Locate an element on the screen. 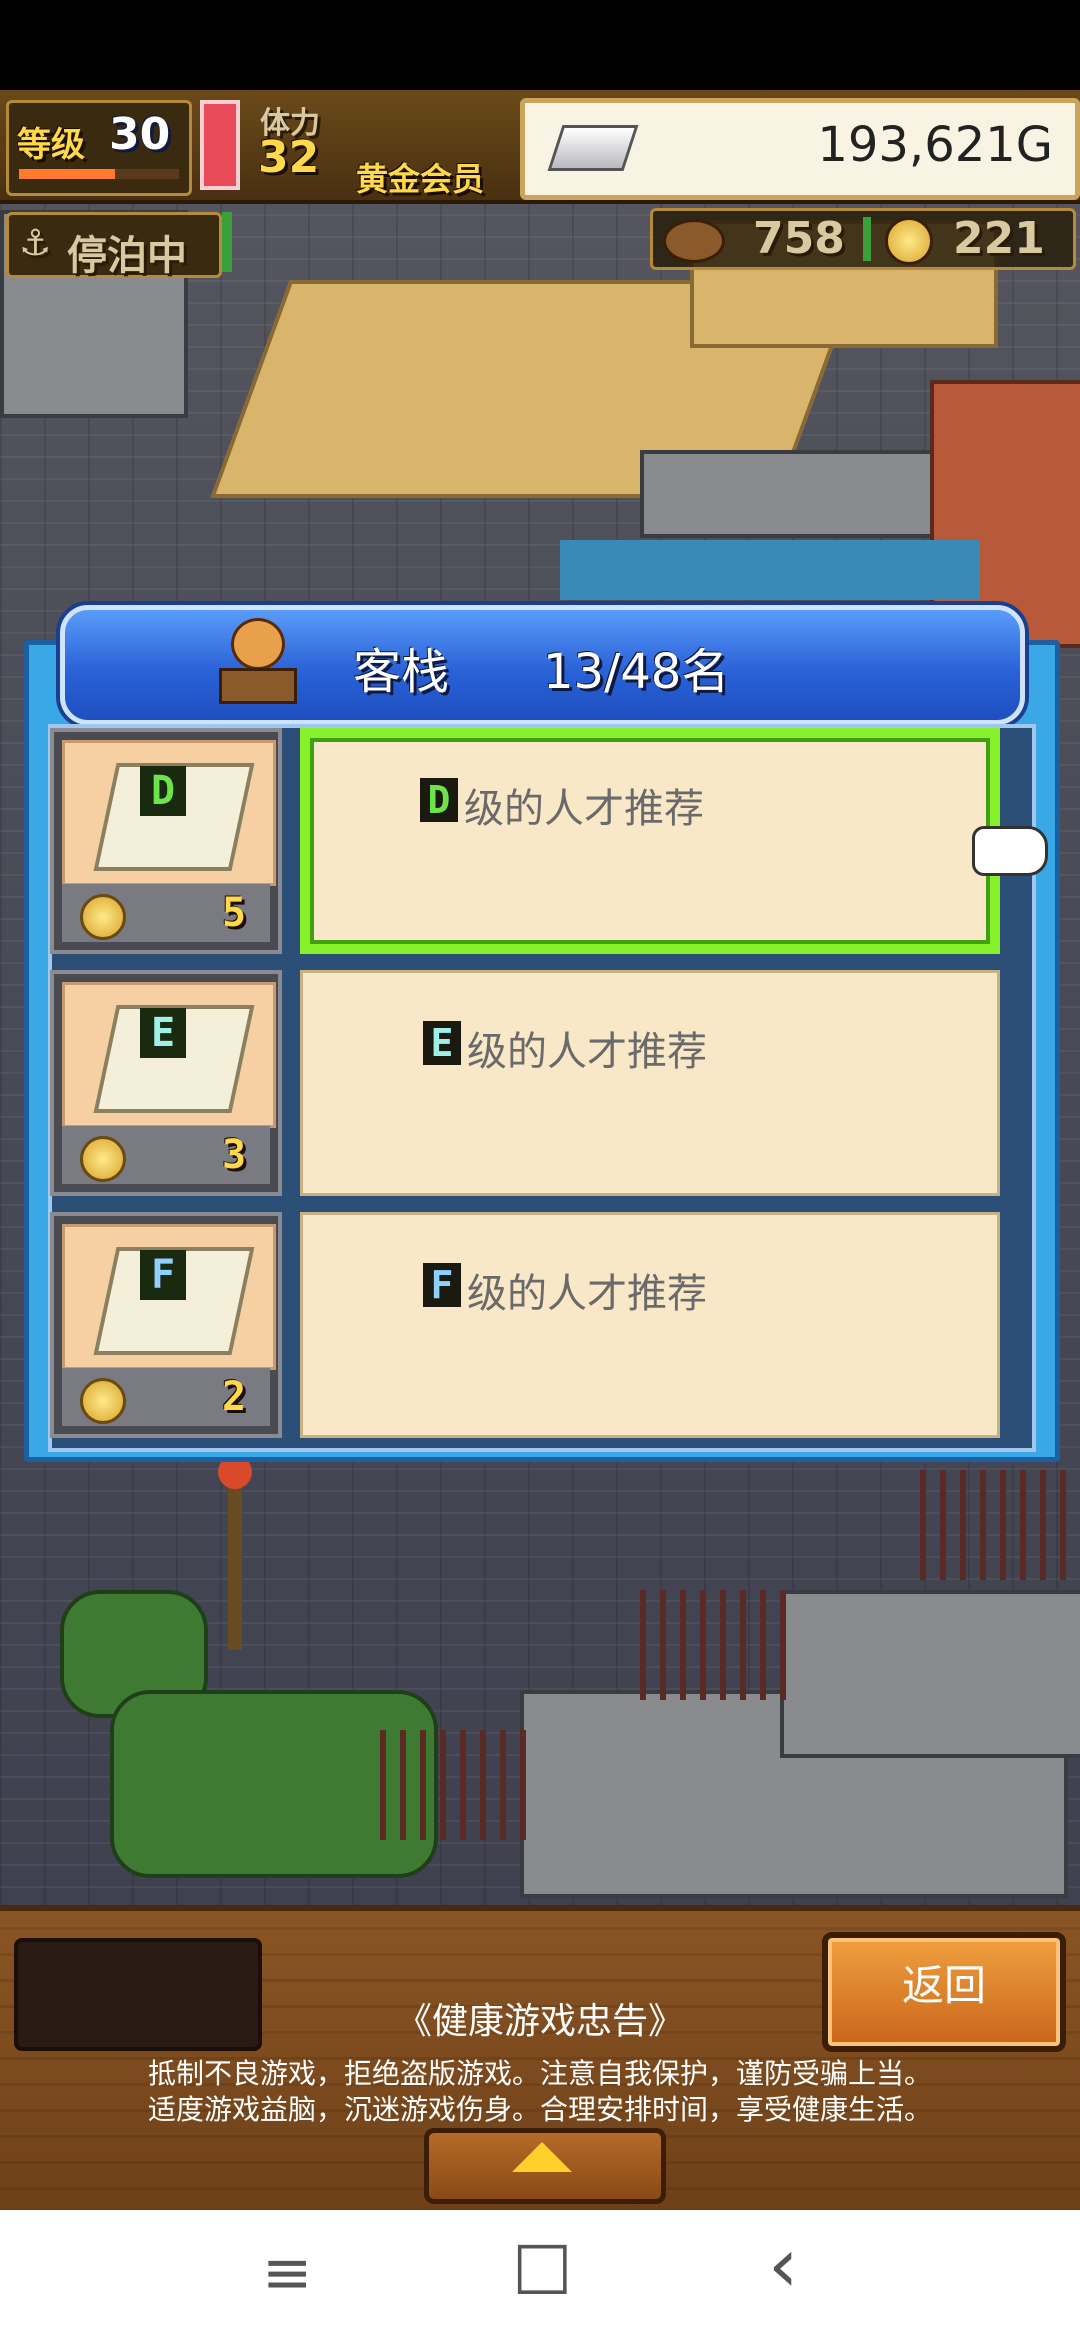 The image size is (1080, 2340). canal-water is located at coordinates (770, 570).